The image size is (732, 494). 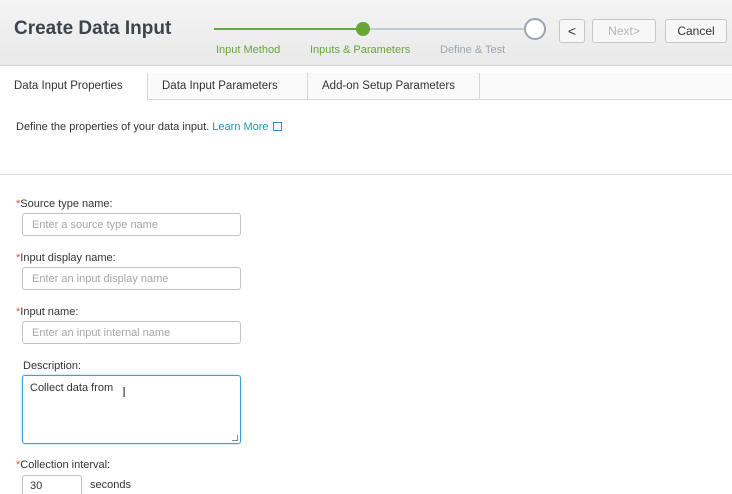 I want to click on previous-button: <, so click(x=572, y=31).